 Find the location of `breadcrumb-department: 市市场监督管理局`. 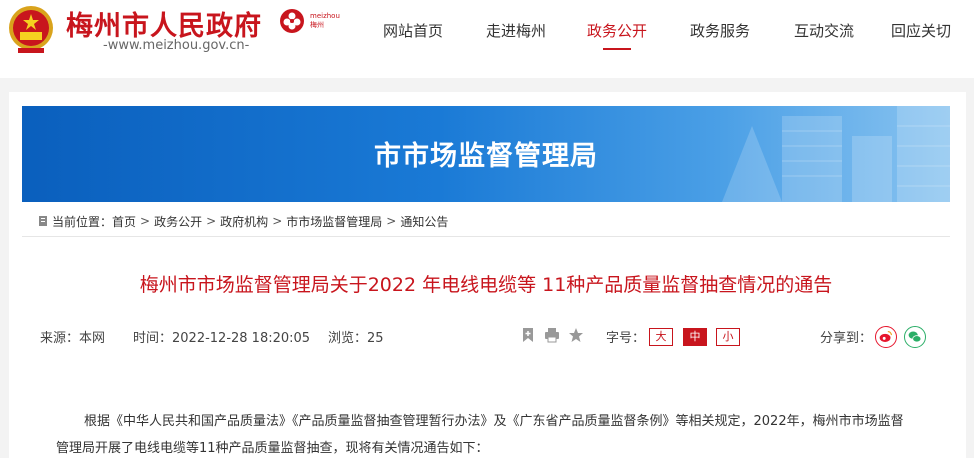

breadcrumb-department: 市市场监督管理局 is located at coordinates (334, 221).